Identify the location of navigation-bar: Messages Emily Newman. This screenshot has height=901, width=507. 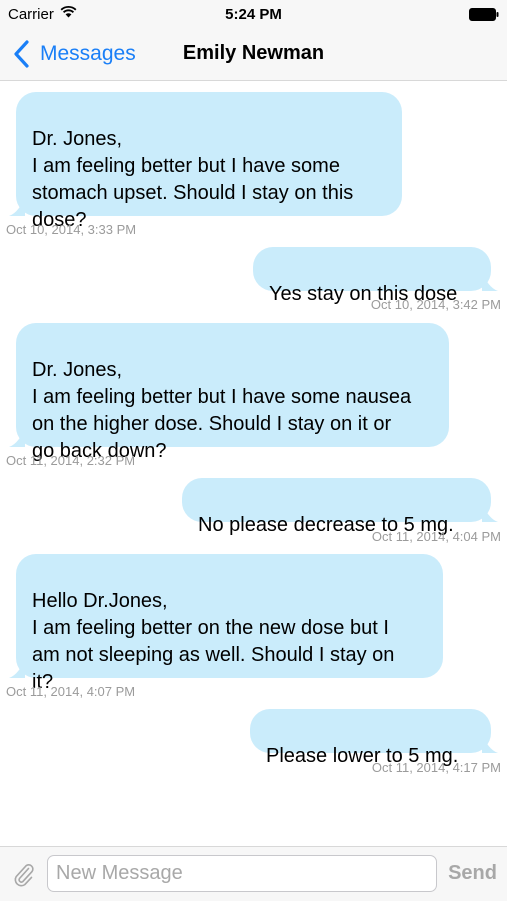
(253, 54).